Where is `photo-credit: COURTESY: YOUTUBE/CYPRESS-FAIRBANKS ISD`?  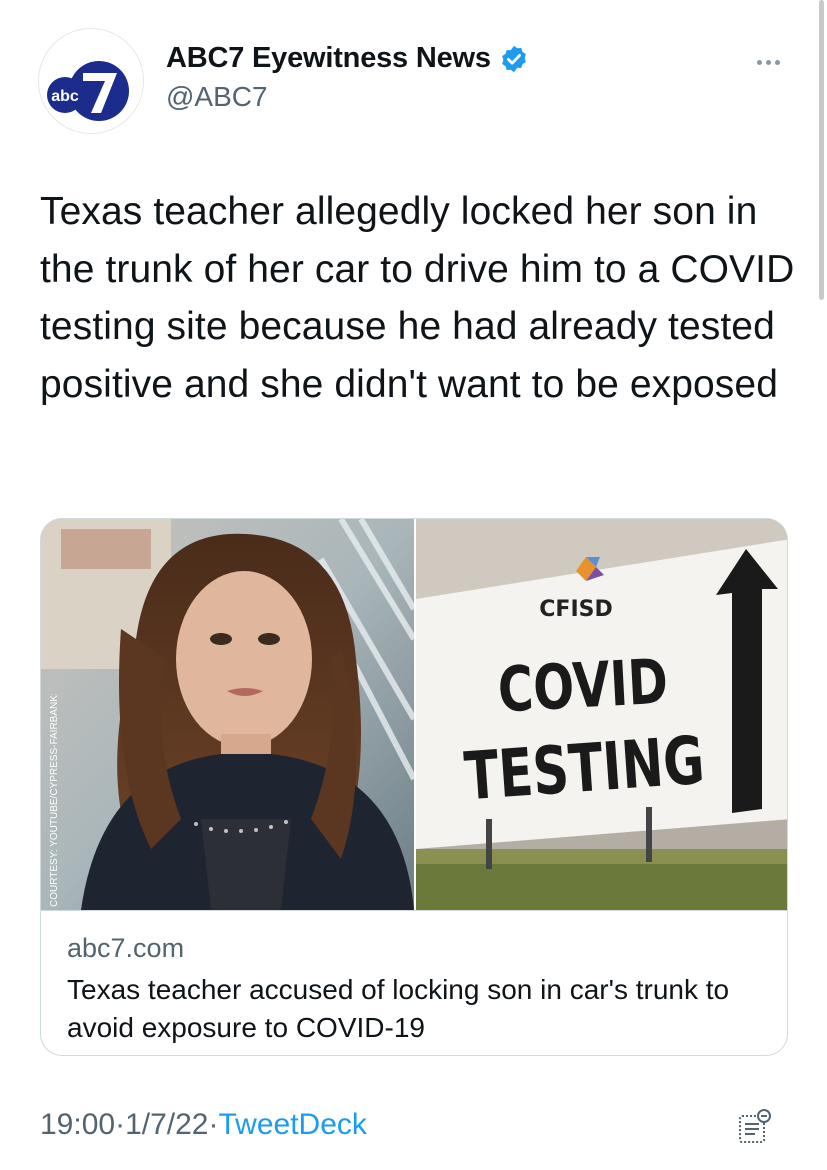
photo-credit: COURTESY: YOUTUBE/CYPRESS-FAIRBANKS ISD is located at coordinates (54, 800).